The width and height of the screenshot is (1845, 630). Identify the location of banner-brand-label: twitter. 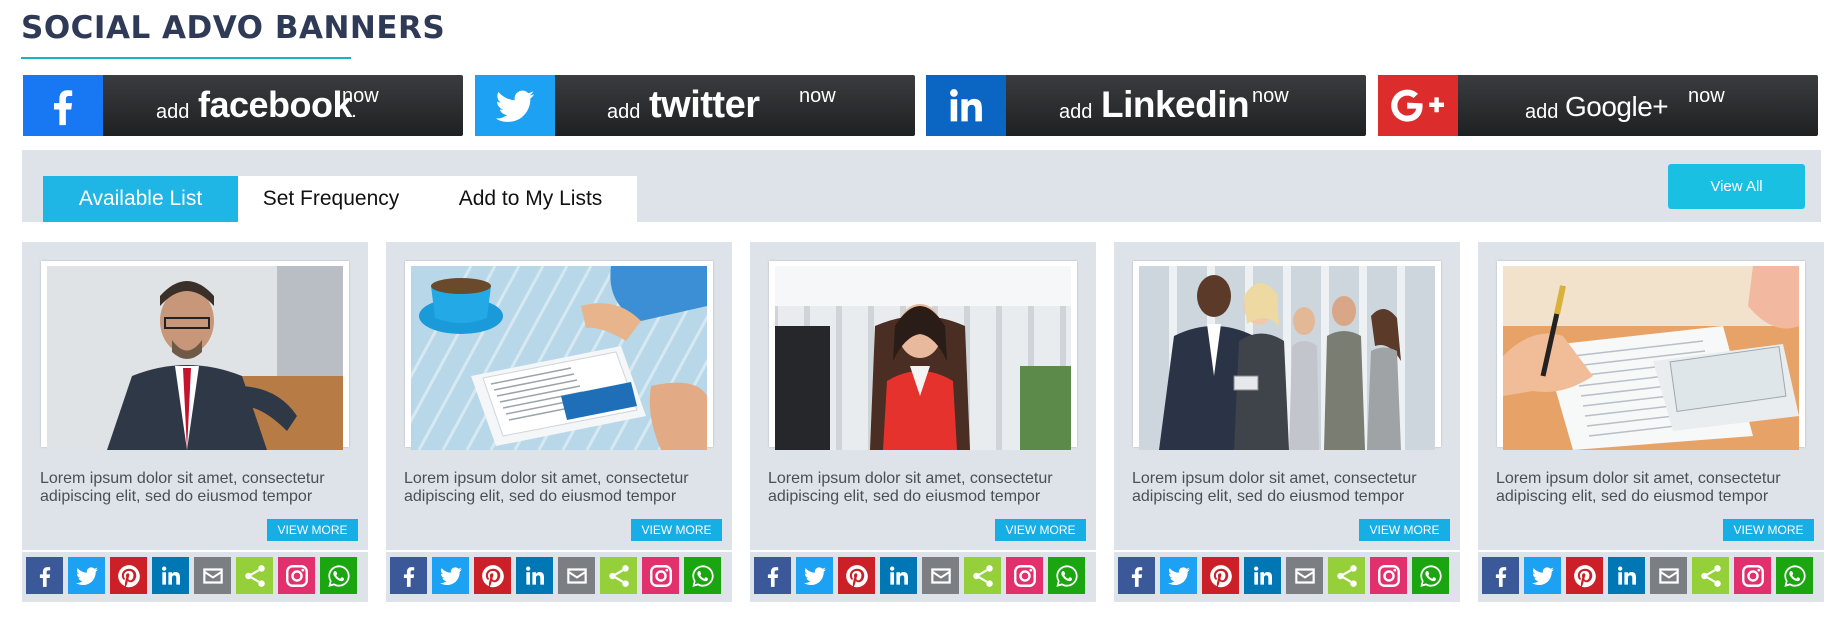
(704, 105).